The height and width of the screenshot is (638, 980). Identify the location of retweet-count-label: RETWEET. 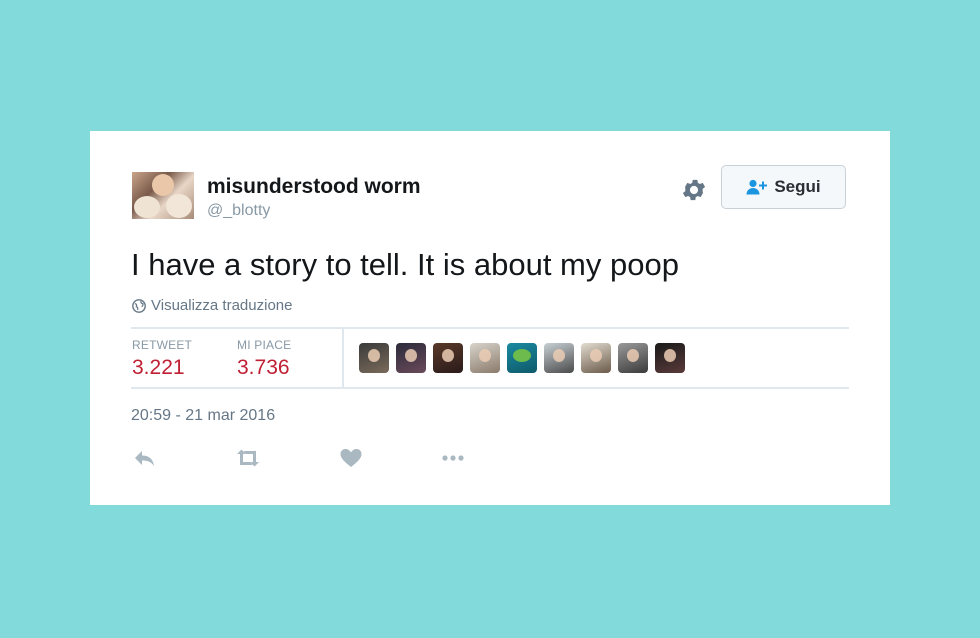
(162, 345).